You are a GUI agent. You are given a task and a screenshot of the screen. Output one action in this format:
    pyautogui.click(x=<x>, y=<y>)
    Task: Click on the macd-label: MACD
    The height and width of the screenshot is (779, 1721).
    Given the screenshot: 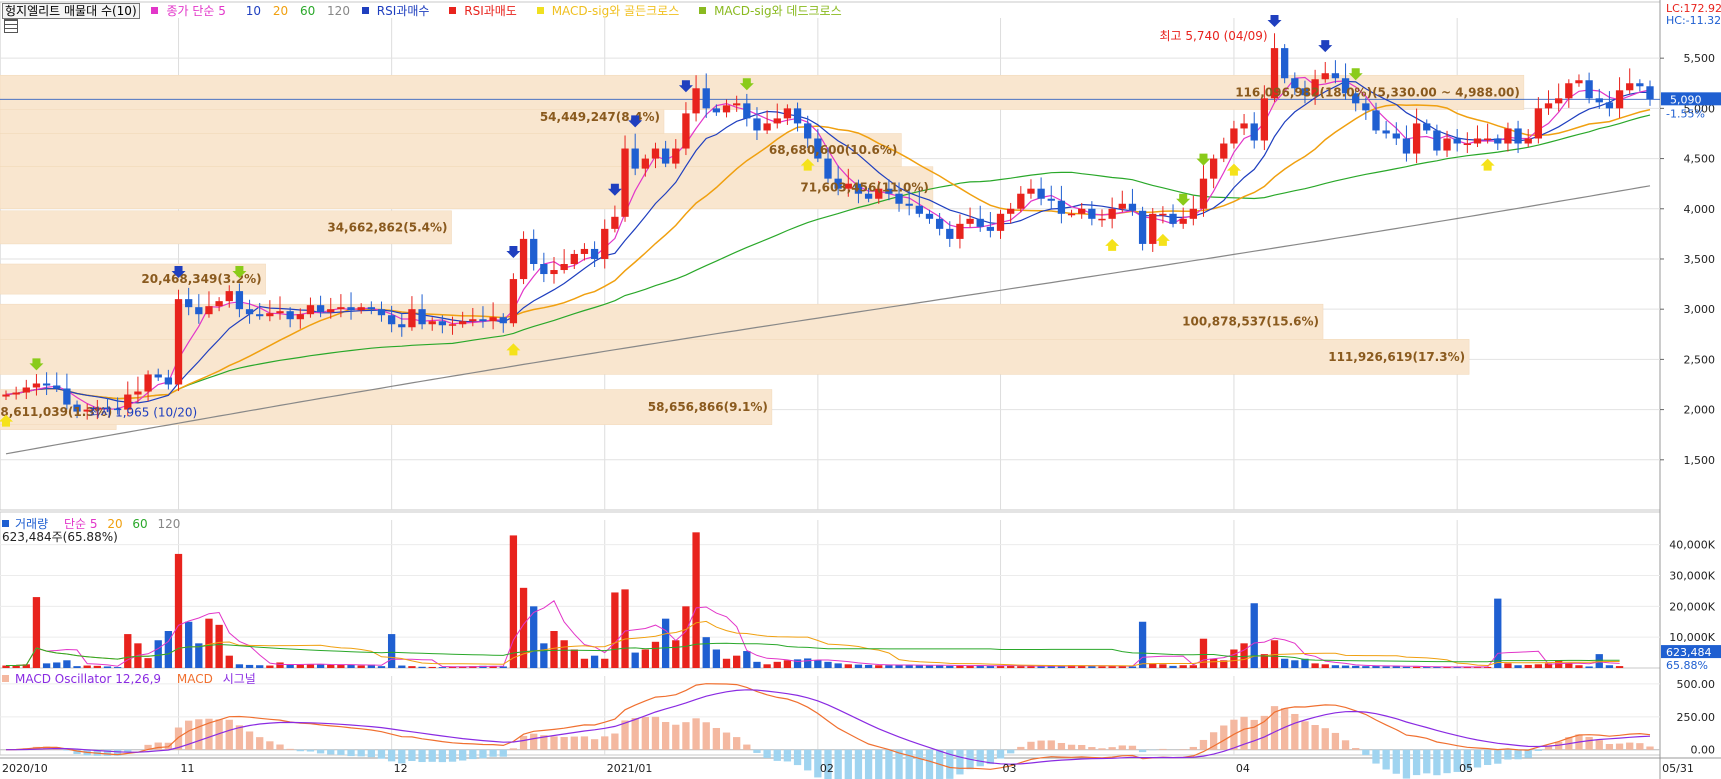 What is the action you would take?
    pyautogui.click(x=195, y=679)
    